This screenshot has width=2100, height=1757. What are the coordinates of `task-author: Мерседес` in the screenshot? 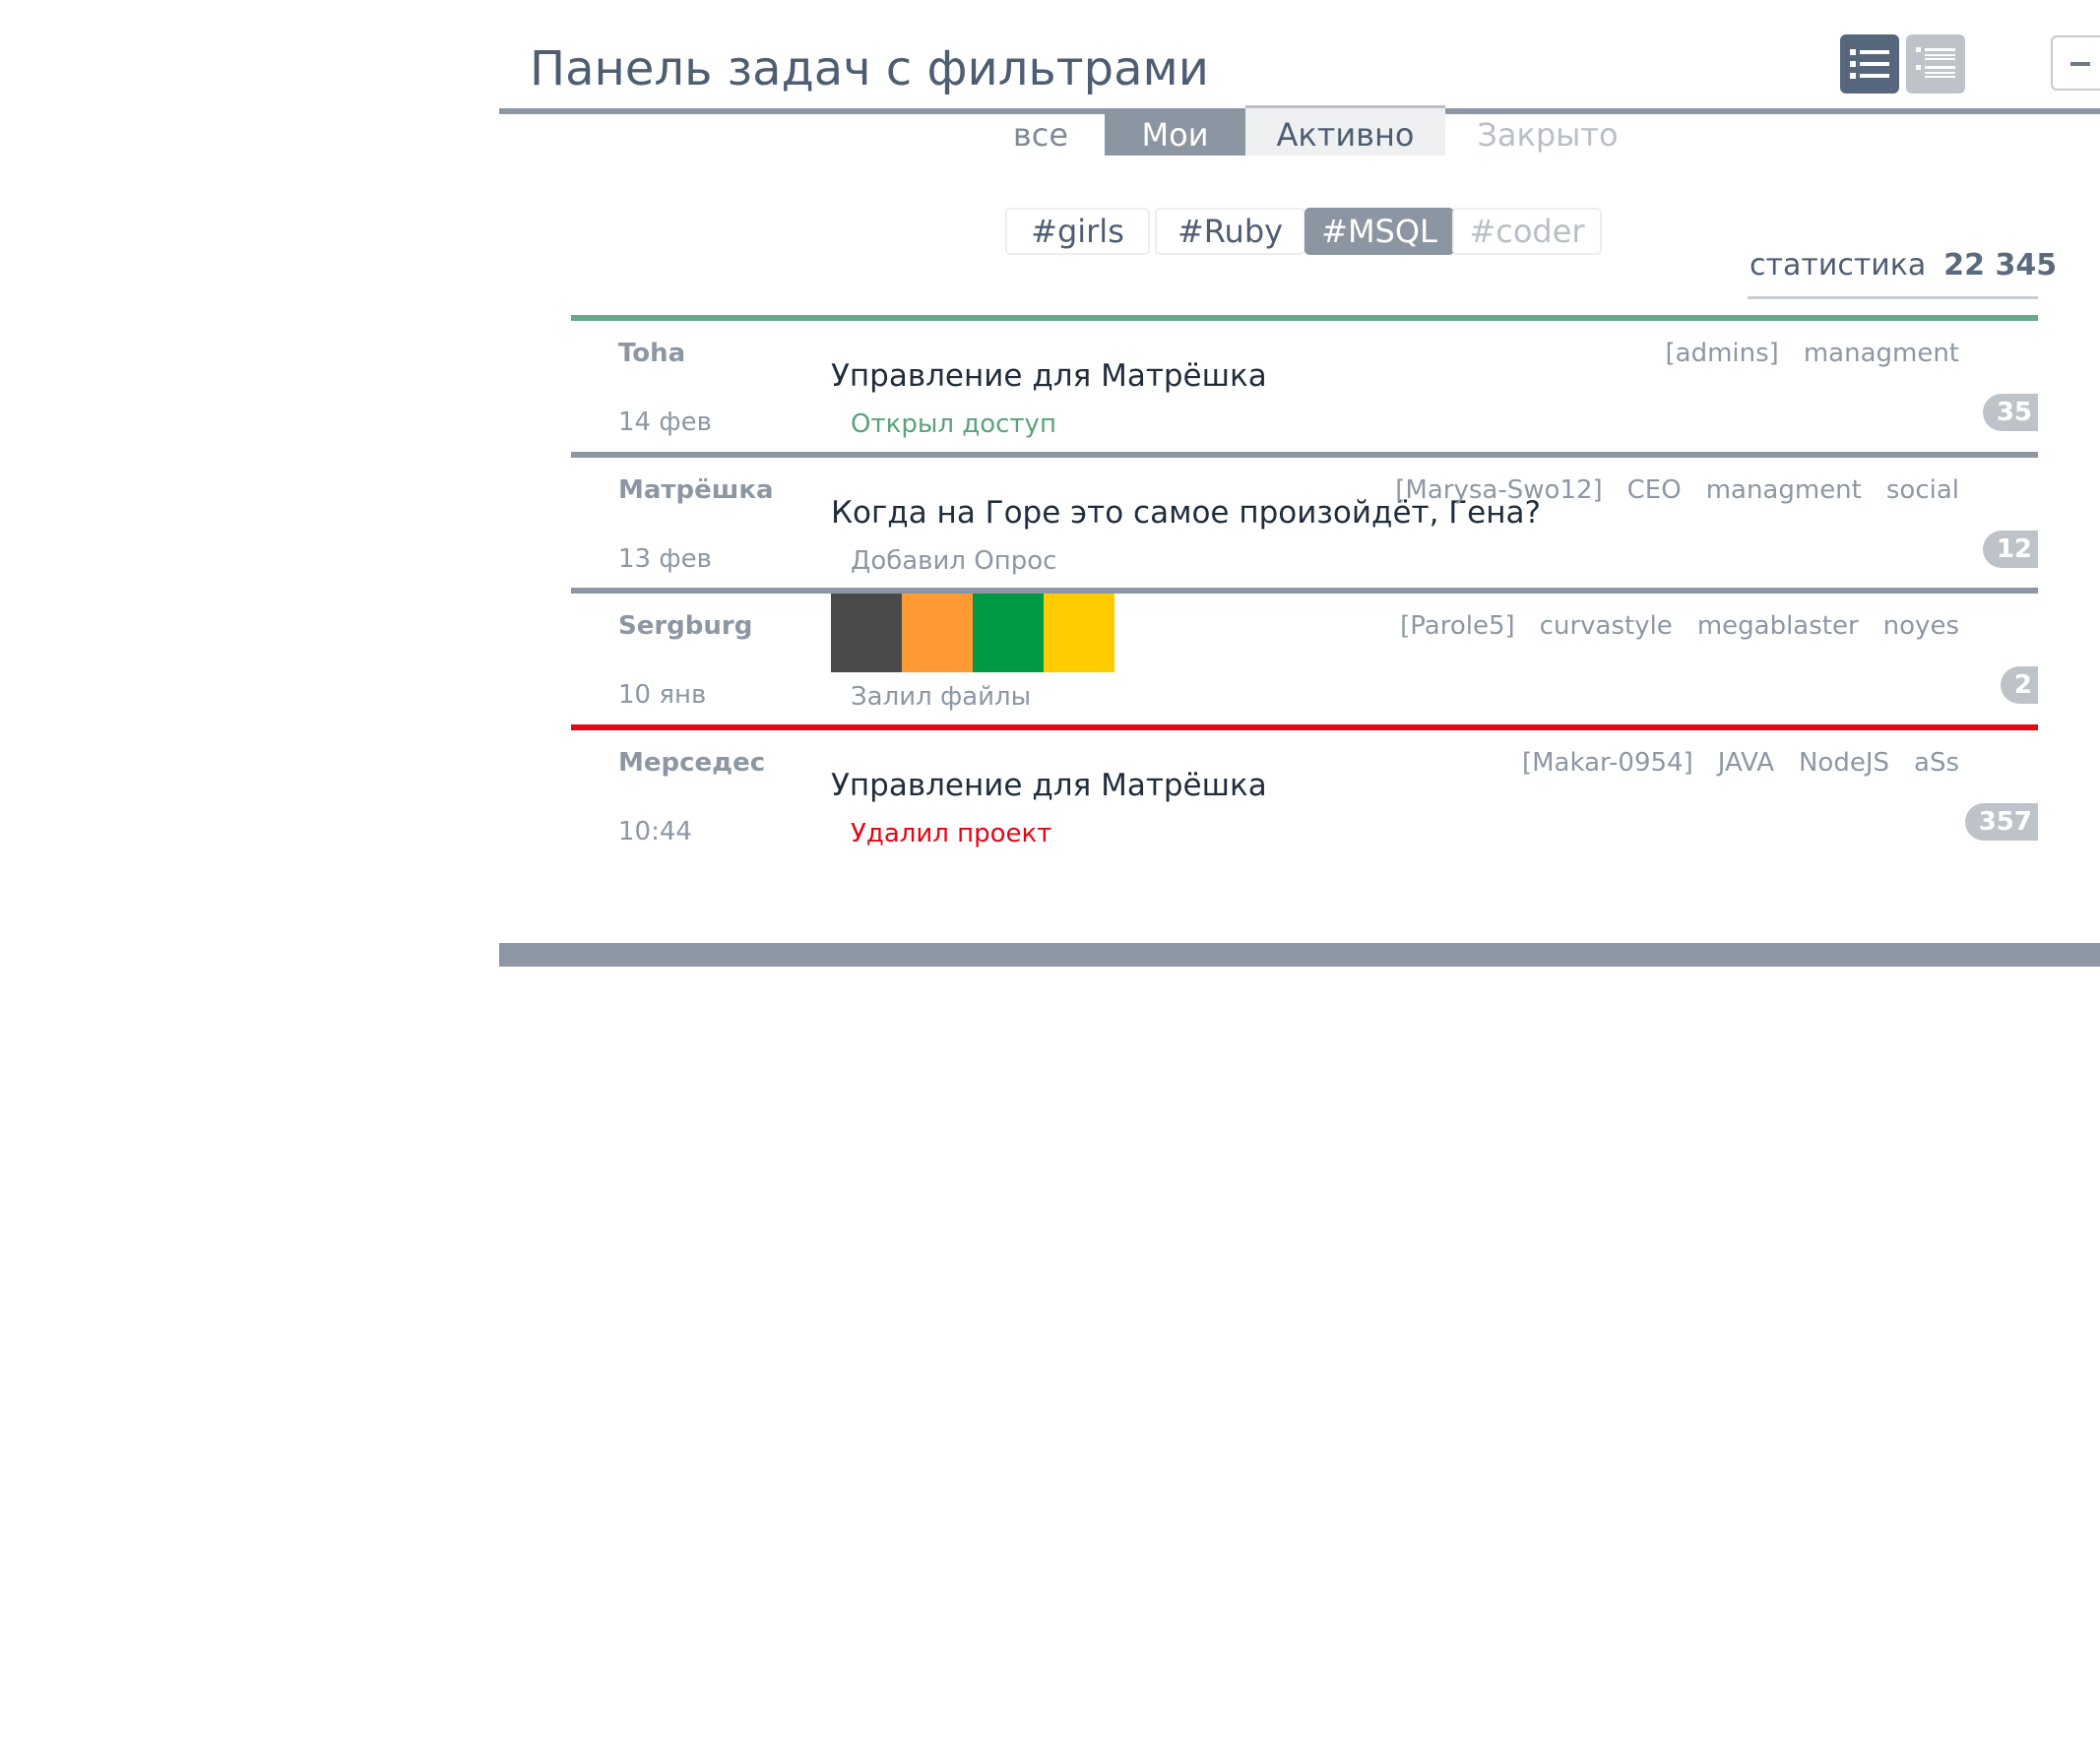 It's located at (692, 763).